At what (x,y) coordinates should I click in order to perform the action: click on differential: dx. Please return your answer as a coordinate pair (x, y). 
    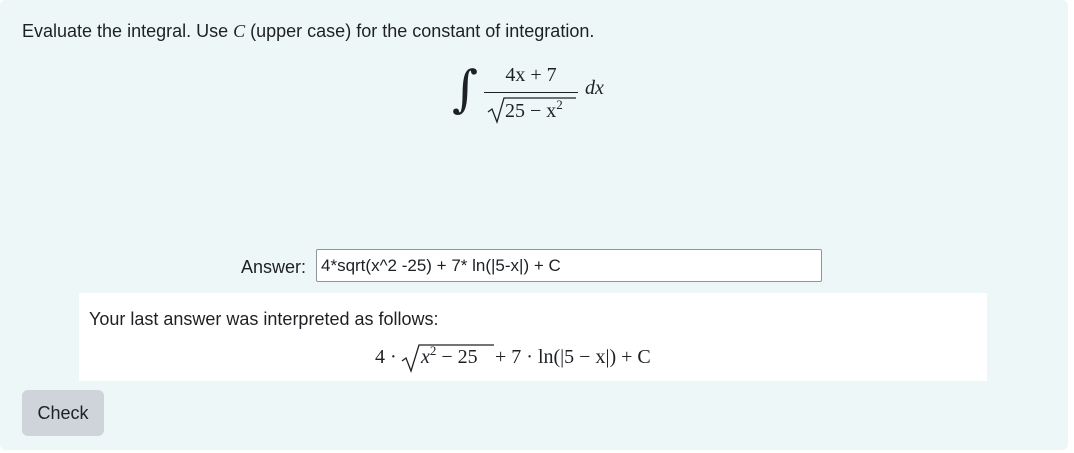
    Looking at the image, I should click on (594, 88).